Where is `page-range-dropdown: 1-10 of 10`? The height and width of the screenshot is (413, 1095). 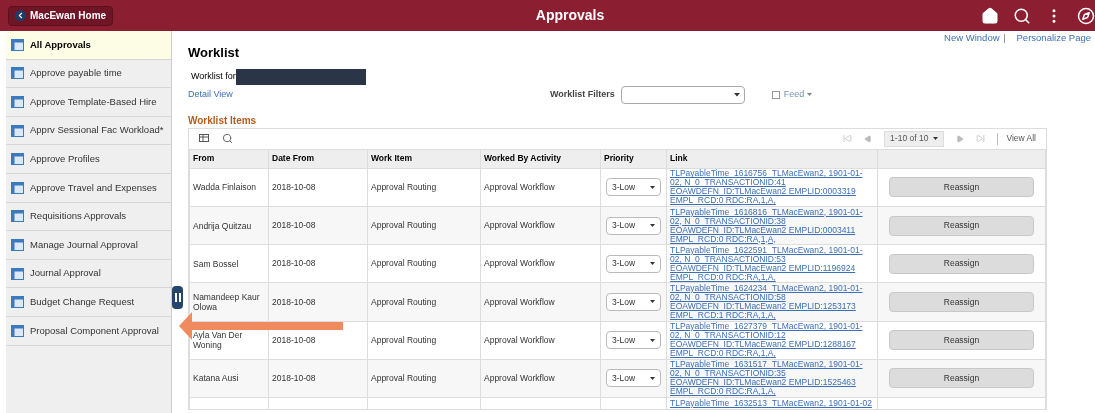 page-range-dropdown: 1-10 of 10 is located at coordinates (914, 138).